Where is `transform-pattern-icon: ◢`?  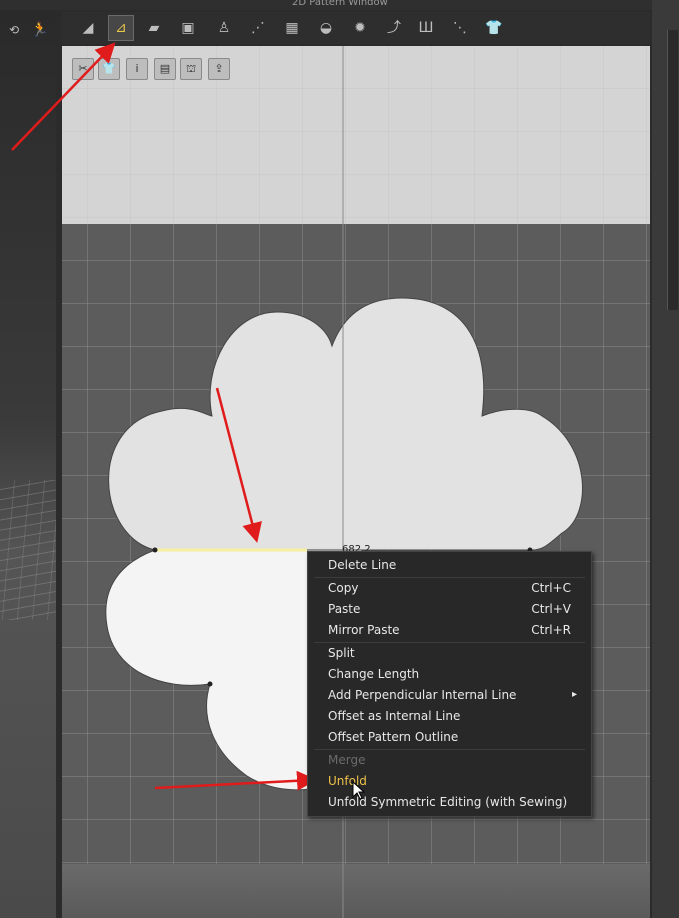 transform-pattern-icon: ◢ is located at coordinates (88, 28).